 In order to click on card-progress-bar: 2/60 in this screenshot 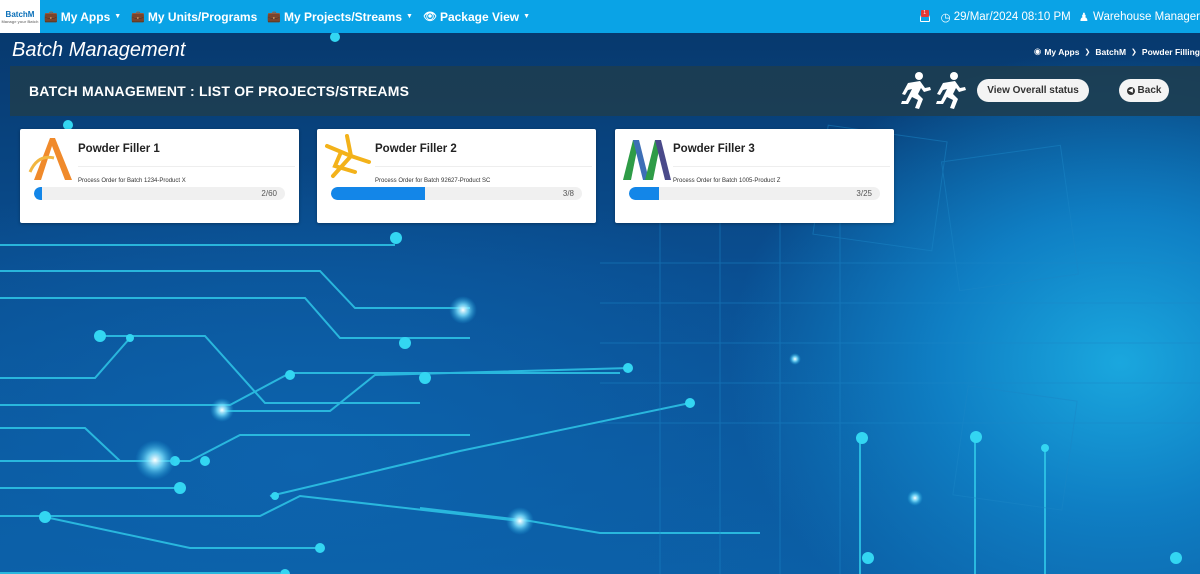, I will do `click(159, 193)`.